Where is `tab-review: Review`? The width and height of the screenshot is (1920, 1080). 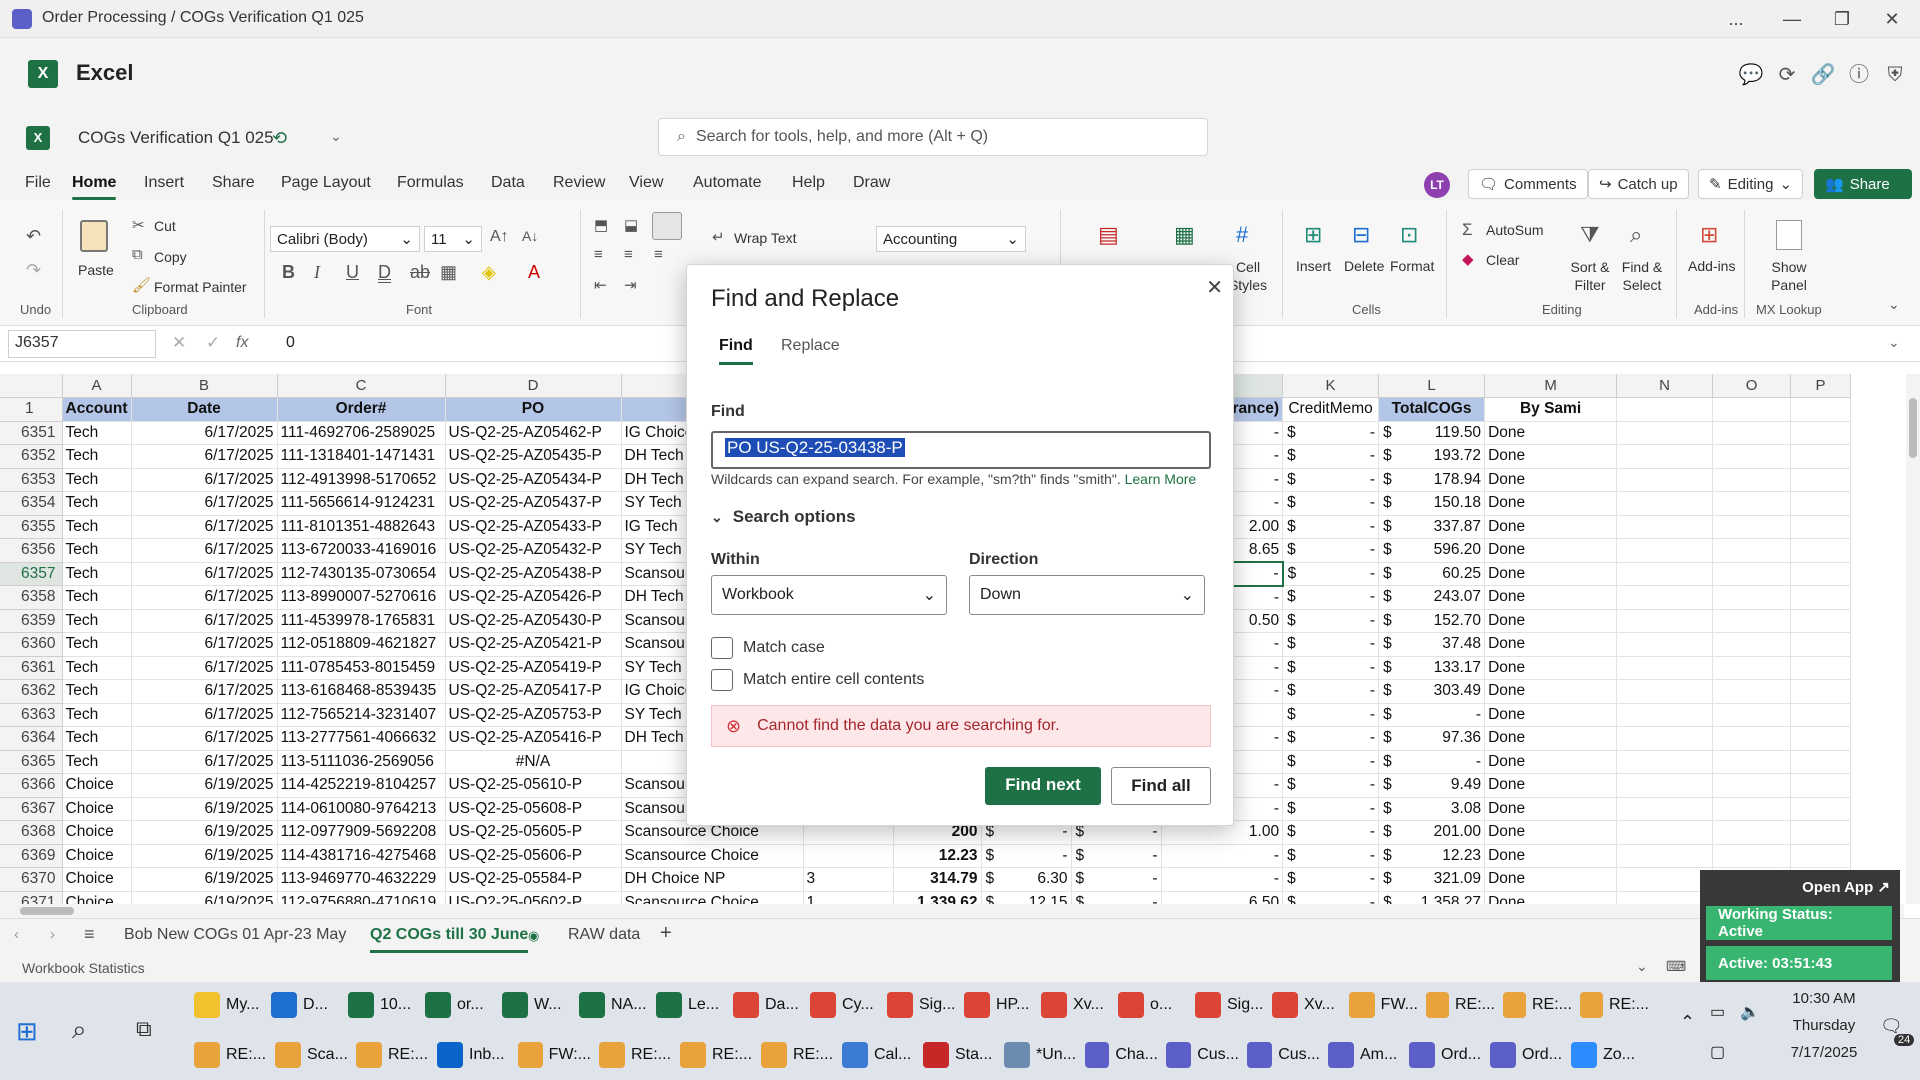 tab-review: Review is located at coordinates (579, 183).